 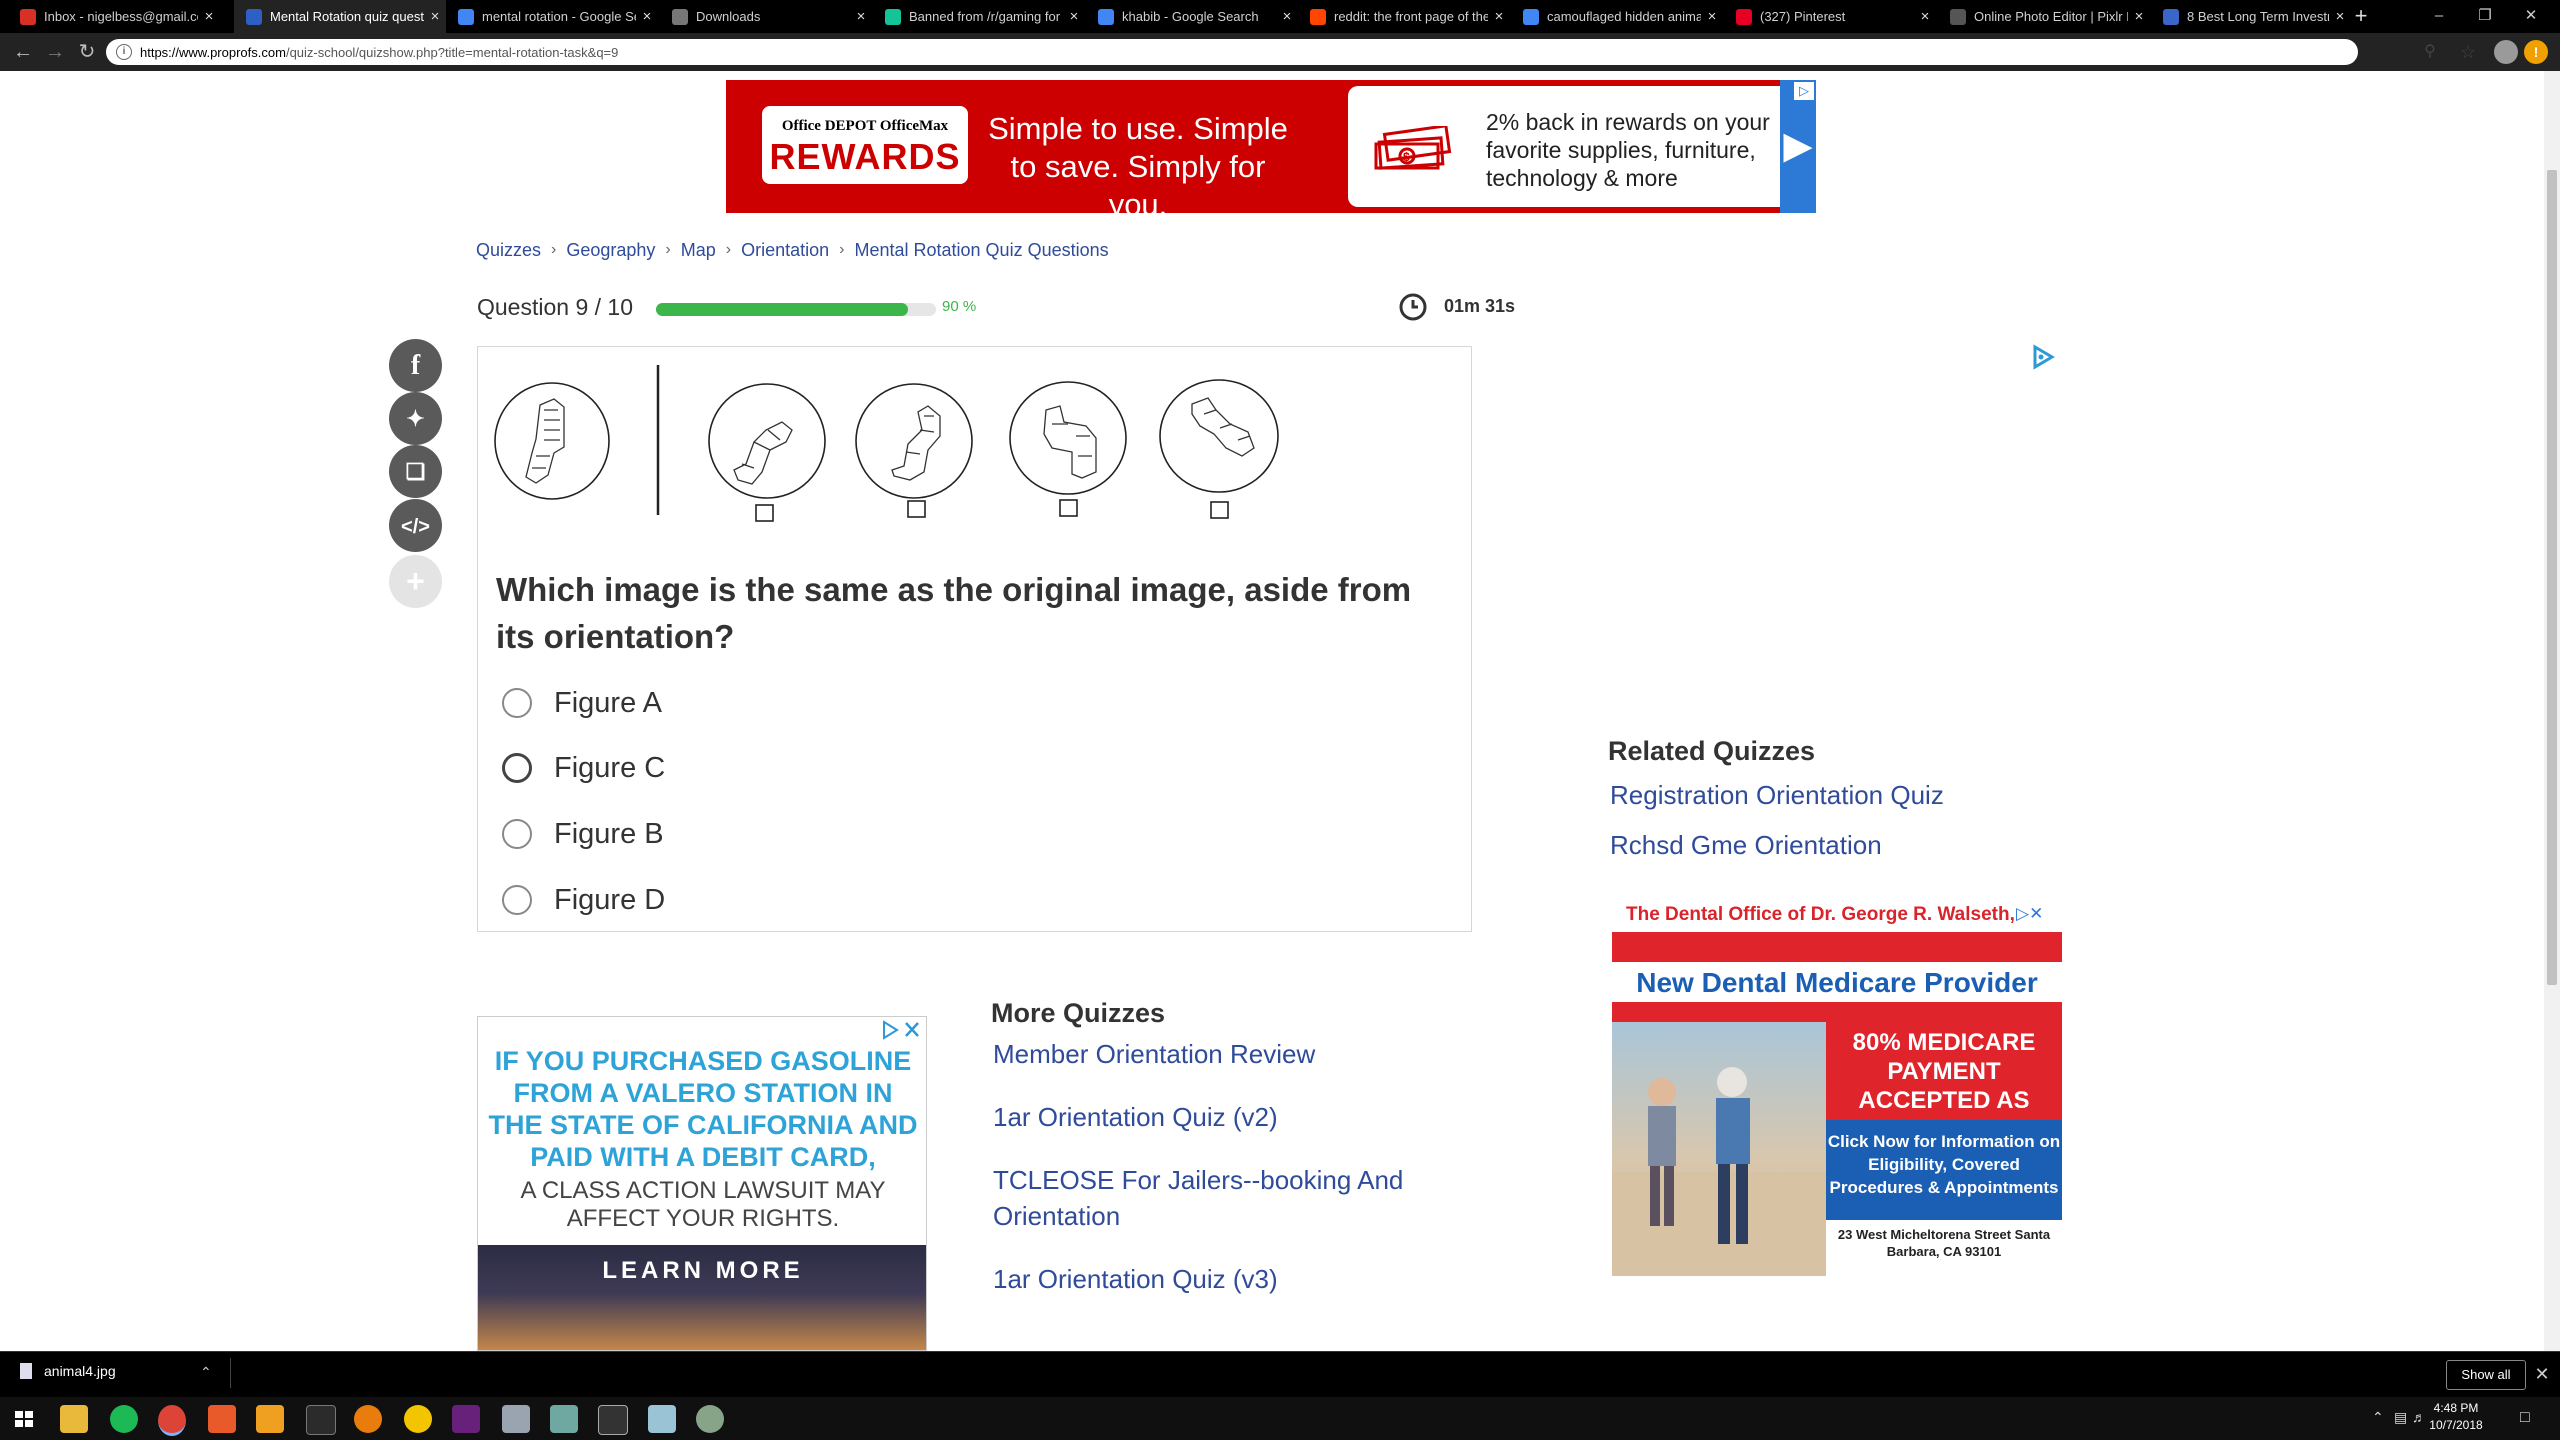 What do you see at coordinates (2542, 1374) in the screenshot?
I see `close-icon: ✕` at bounding box center [2542, 1374].